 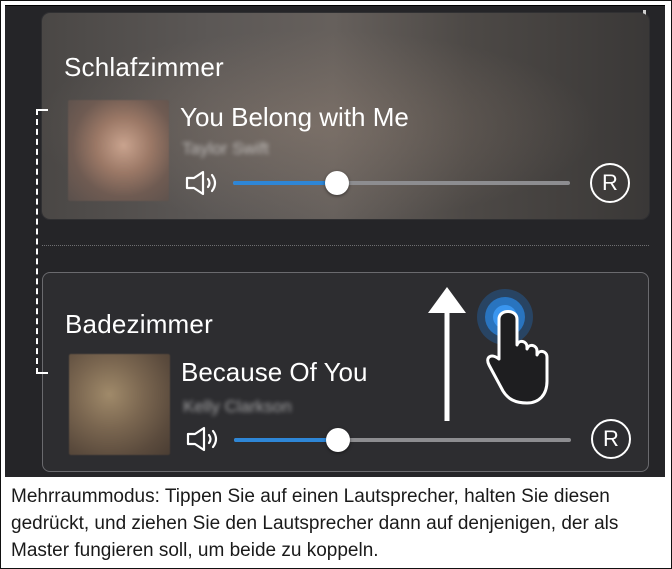 What do you see at coordinates (42, 241) in the screenshot?
I see `group-bracket` at bounding box center [42, 241].